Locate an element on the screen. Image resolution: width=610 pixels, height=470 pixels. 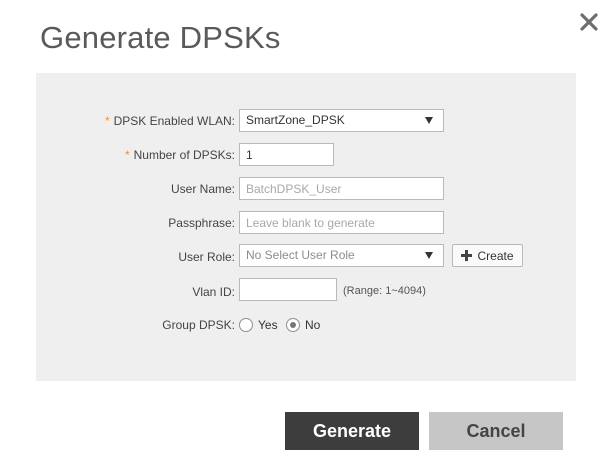
user-role-select: No Select User Role is located at coordinates (341, 255).